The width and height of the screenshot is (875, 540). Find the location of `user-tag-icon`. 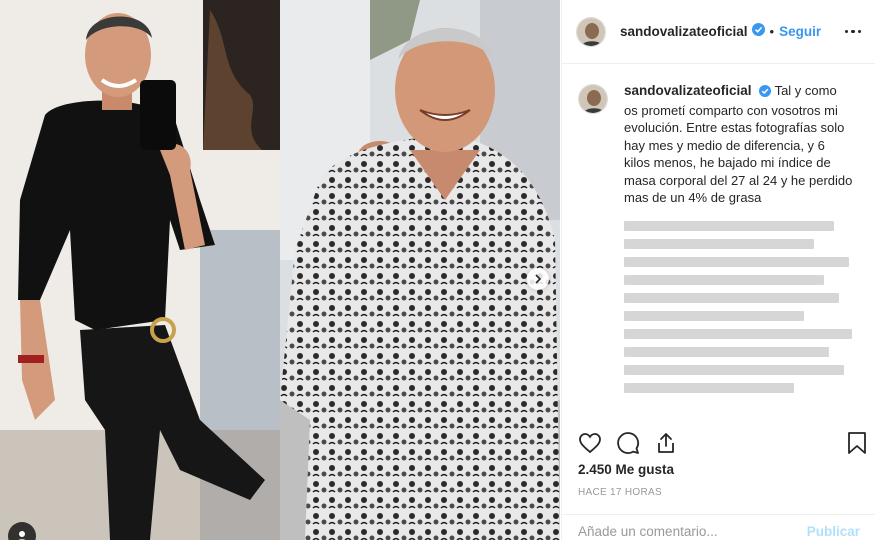

user-tag-icon is located at coordinates (22, 535).